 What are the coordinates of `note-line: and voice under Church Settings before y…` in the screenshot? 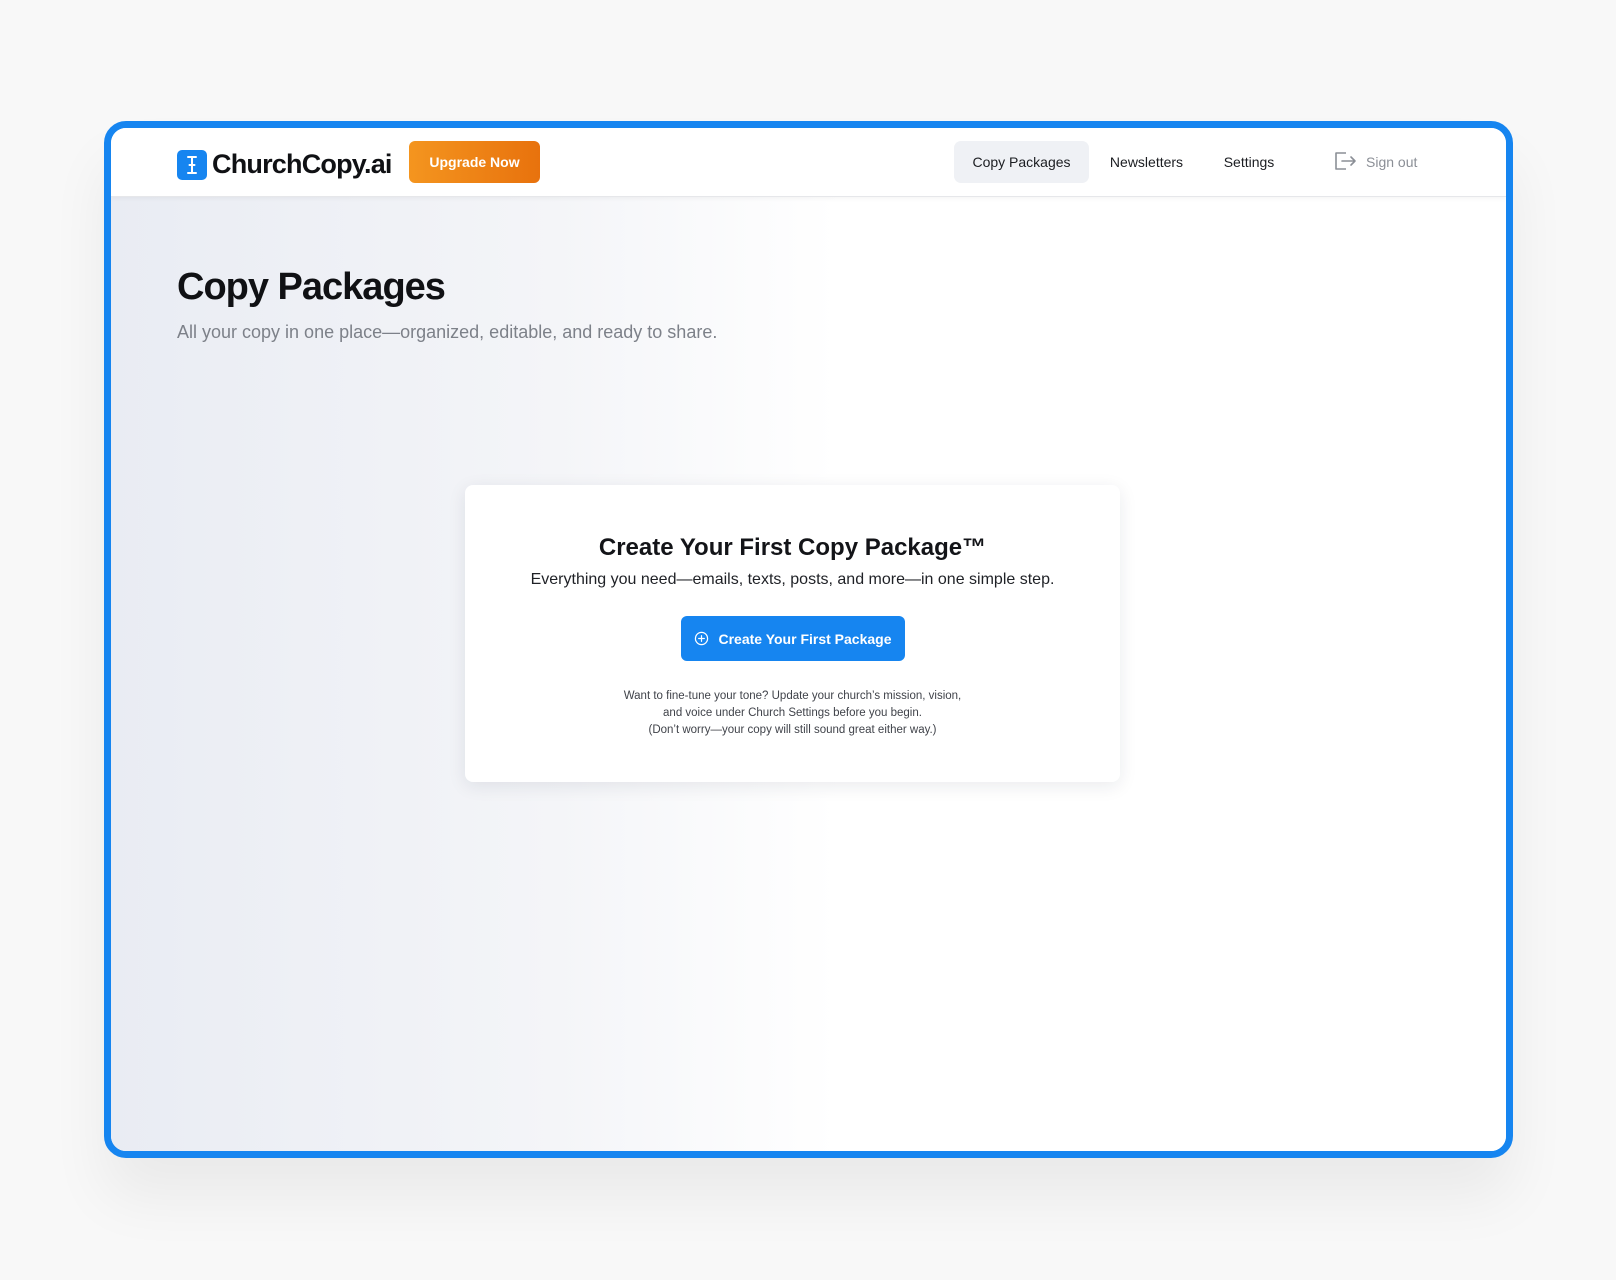 It's located at (792, 713).